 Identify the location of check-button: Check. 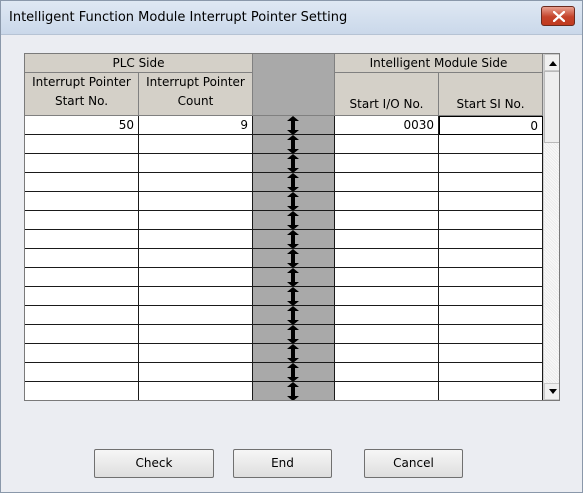
(154, 463).